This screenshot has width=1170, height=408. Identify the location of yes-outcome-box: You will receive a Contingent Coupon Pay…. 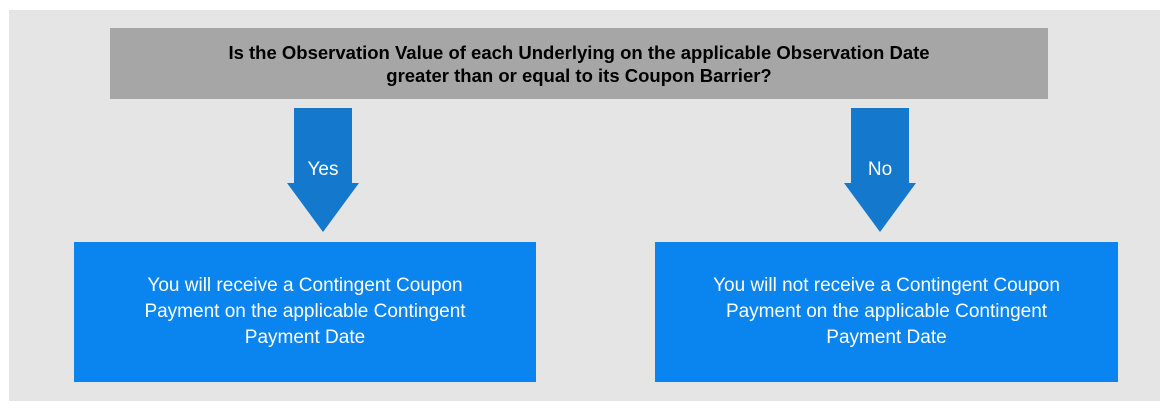
(305, 312).